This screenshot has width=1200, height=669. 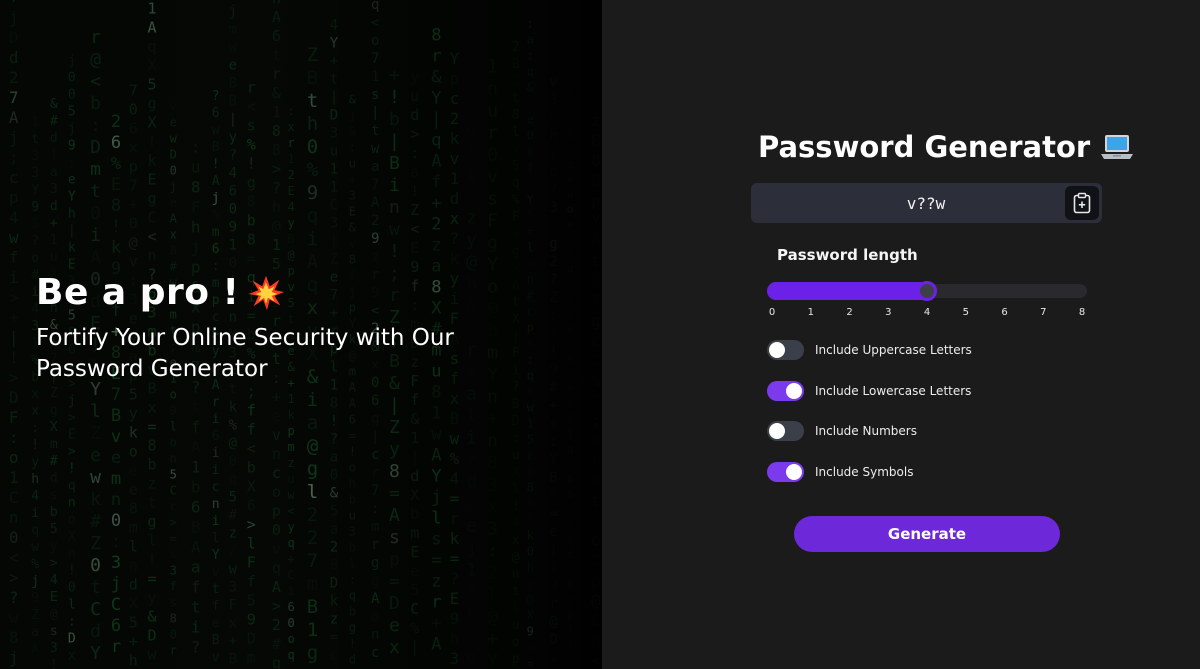 I want to click on length-slider, so click(x=927, y=291).